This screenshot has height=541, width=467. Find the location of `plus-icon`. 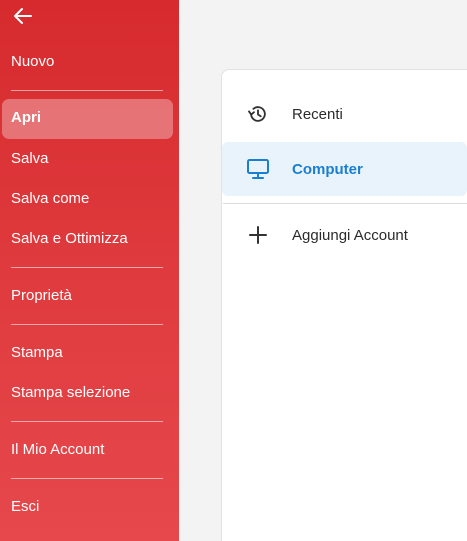

plus-icon is located at coordinates (258, 235).